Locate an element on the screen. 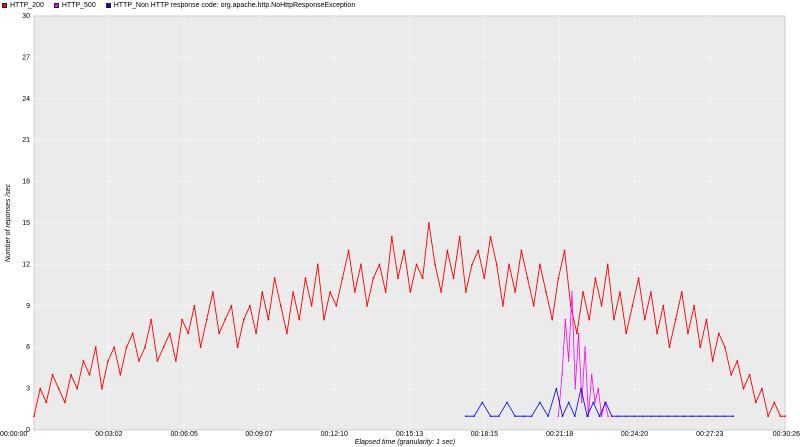 This screenshot has width=800, height=447. x-tick-label-4: 00:12:10 is located at coordinates (334, 434).